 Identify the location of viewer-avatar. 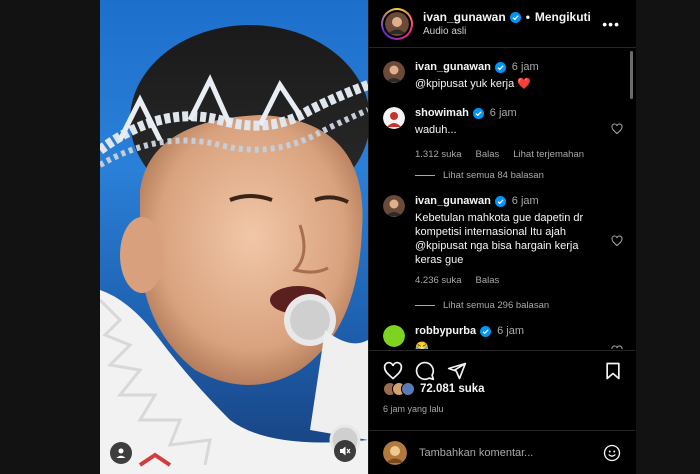
(395, 452).